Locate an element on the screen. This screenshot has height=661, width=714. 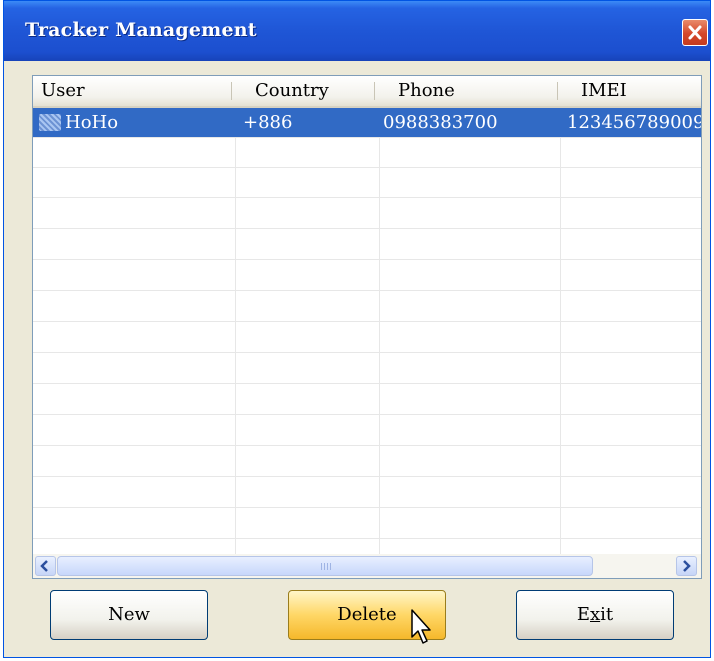
scroll-thumb is located at coordinates (325, 566).